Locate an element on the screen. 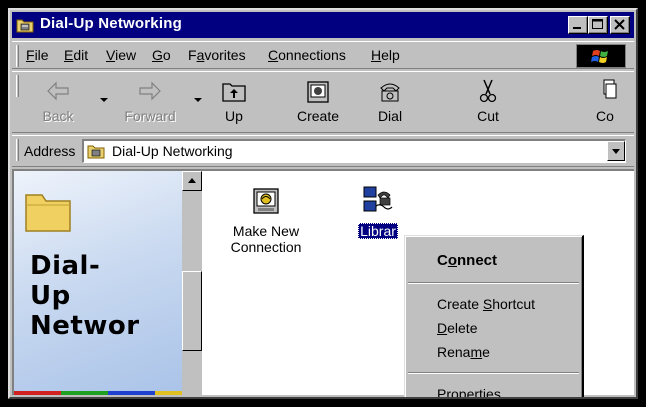 The width and height of the screenshot is (646, 407). cut-button: Cut is located at coordinates (488, 103).